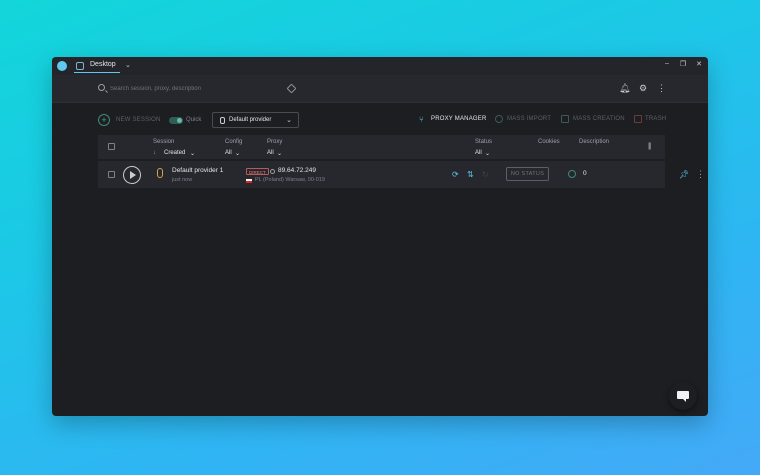  I want to click on select-all-checkbox, so click(111, 146).